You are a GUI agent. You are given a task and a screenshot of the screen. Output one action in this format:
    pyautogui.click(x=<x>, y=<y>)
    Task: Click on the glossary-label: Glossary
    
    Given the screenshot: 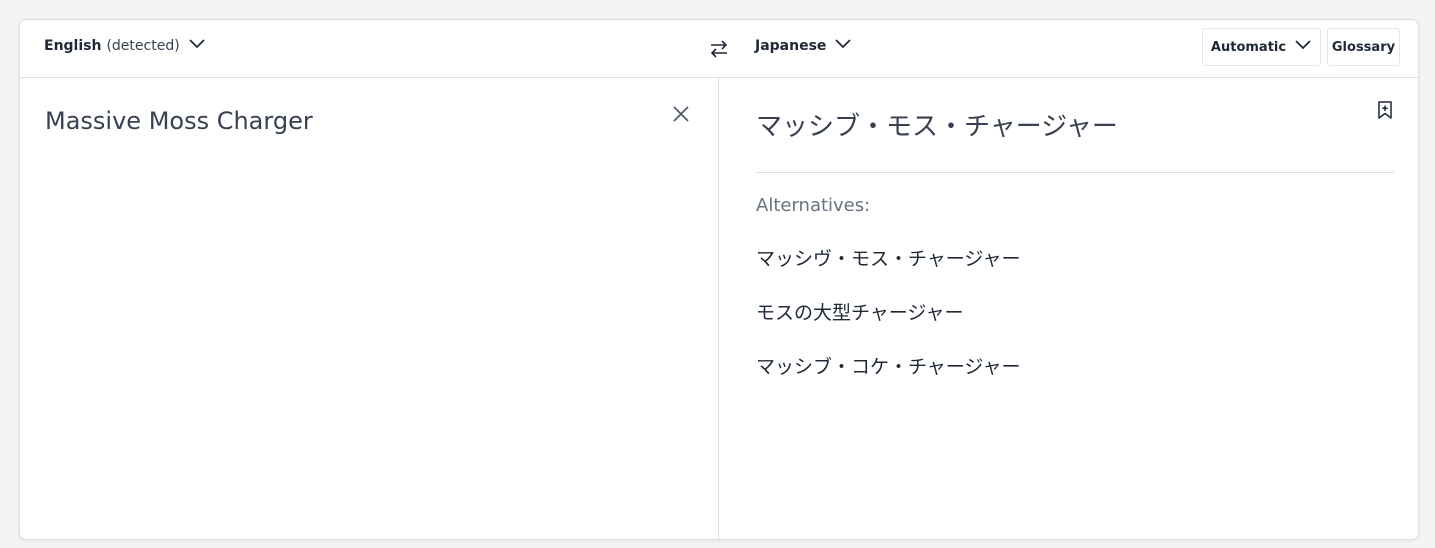 What is the action you would take?
    pyautogui.click(x=1363, y=47)
    